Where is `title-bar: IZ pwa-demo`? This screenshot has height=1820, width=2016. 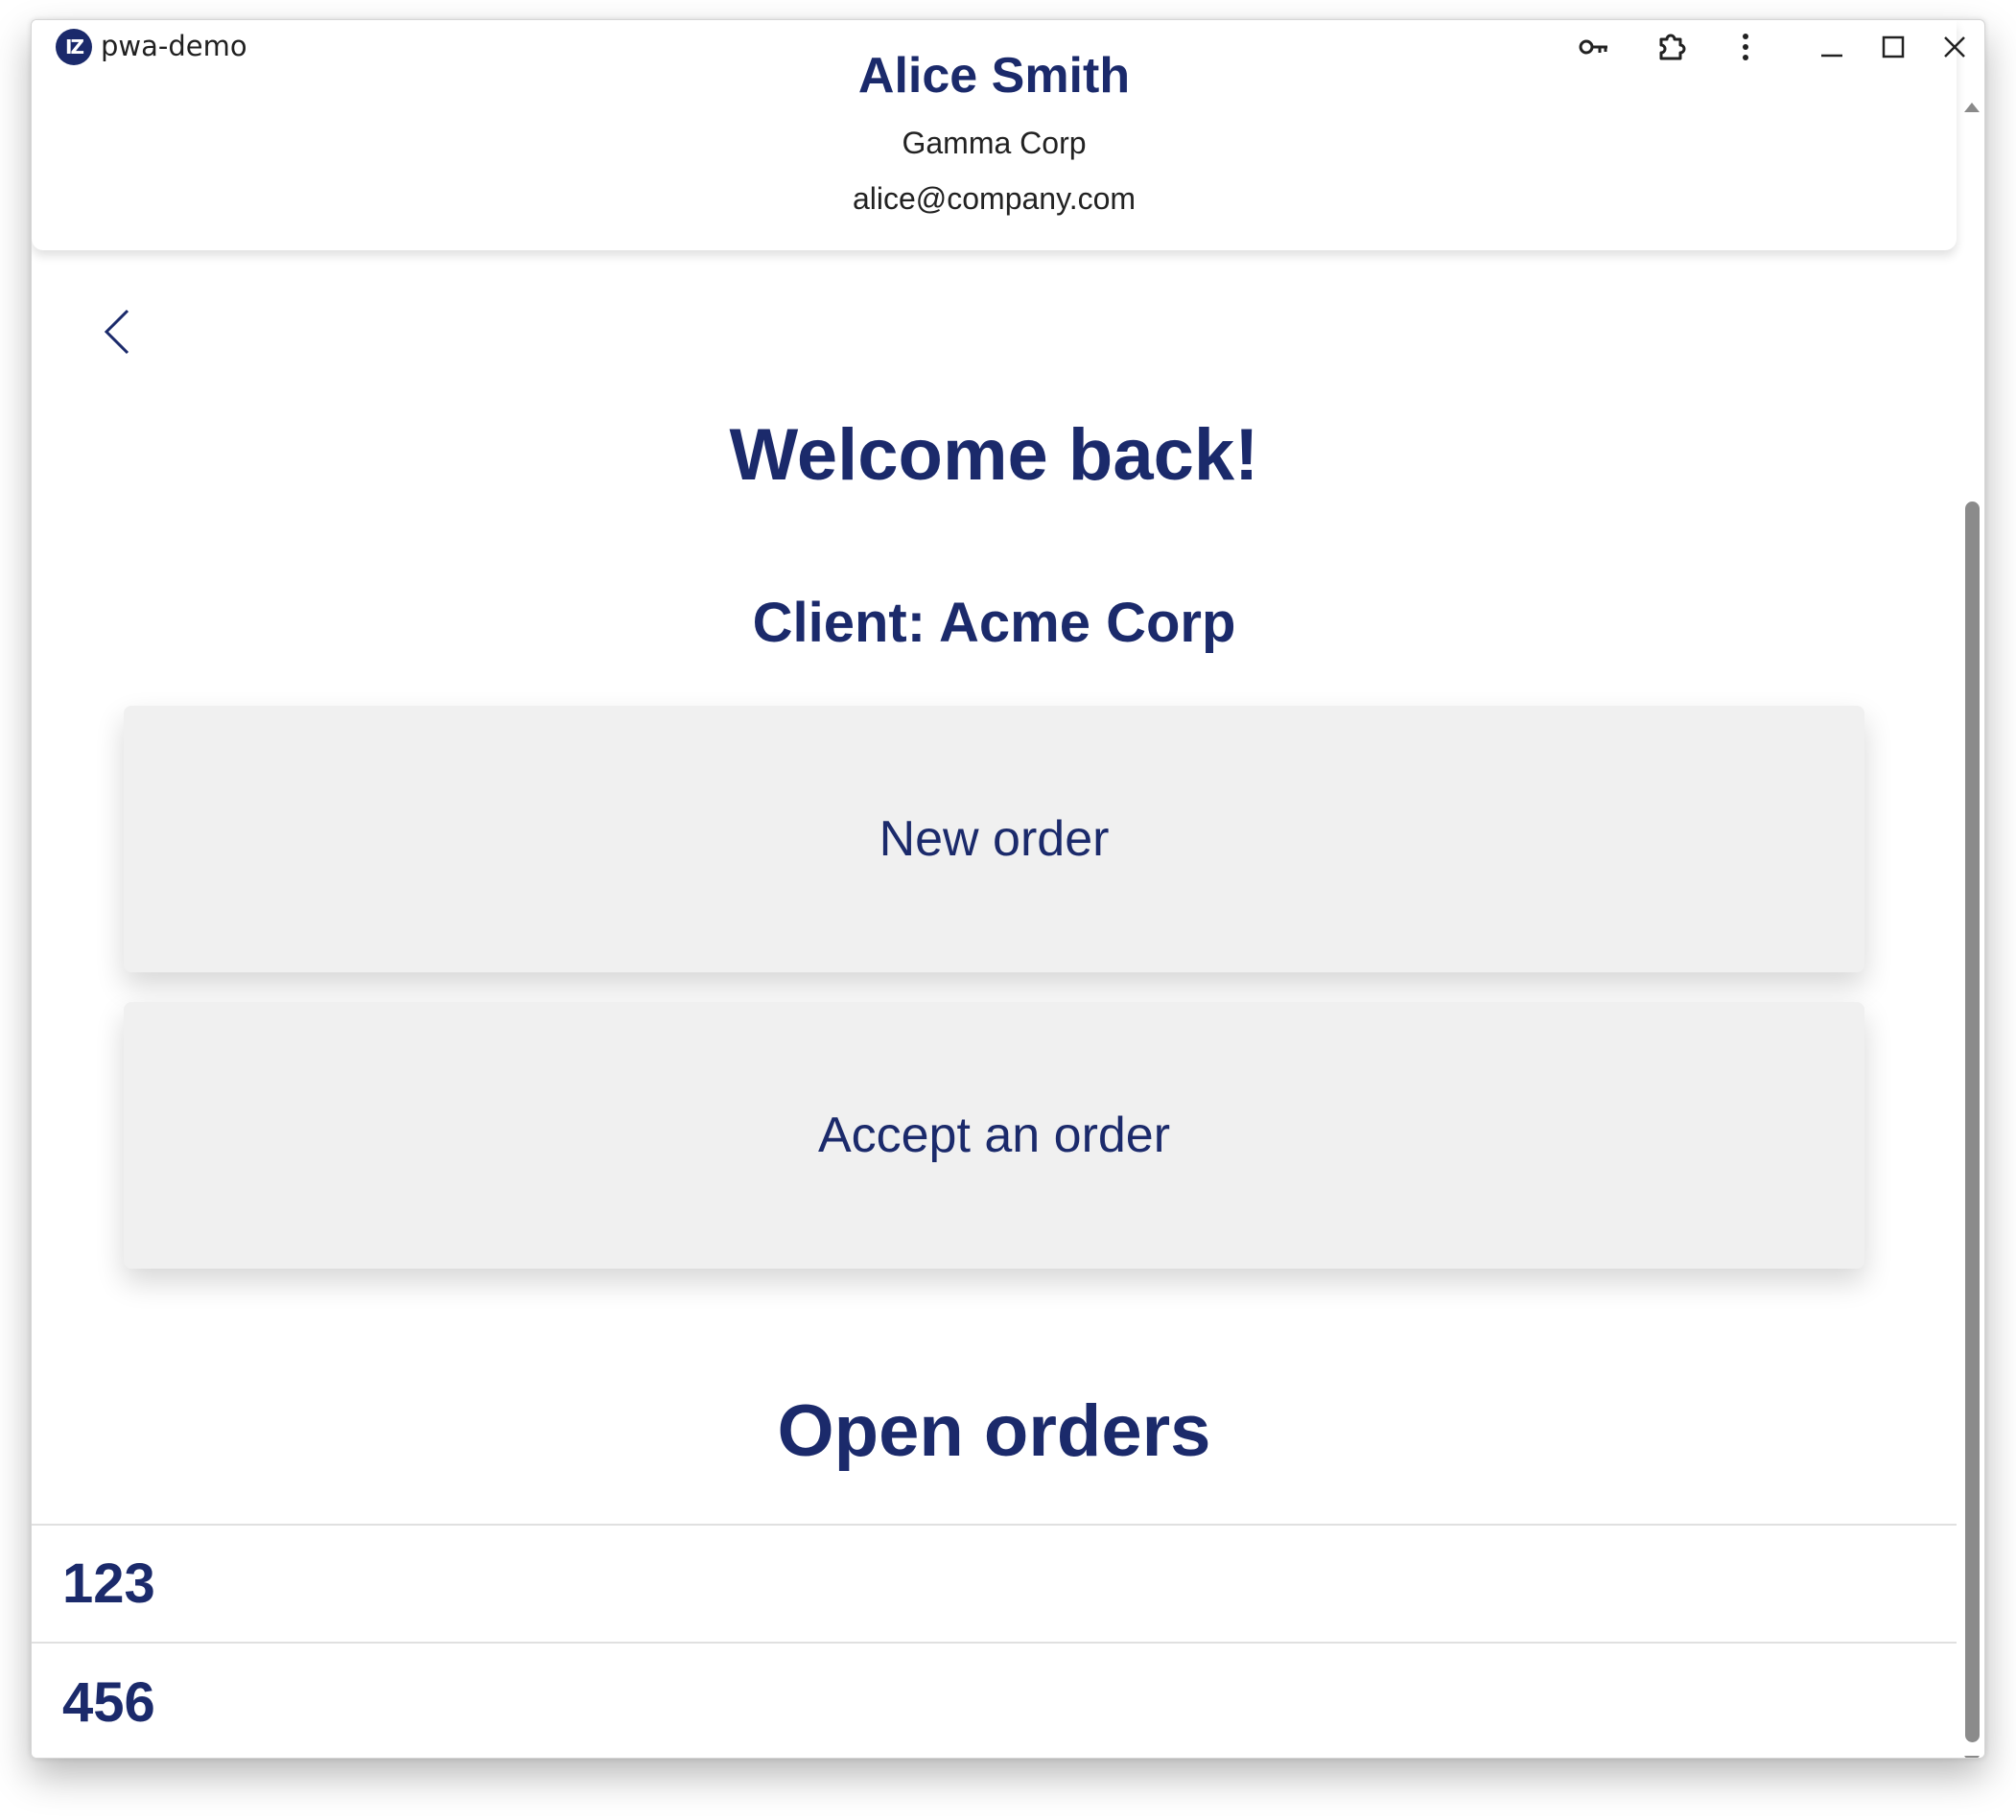
title-bar: IZ pwa-demo is located at coordinates (1008, 46).